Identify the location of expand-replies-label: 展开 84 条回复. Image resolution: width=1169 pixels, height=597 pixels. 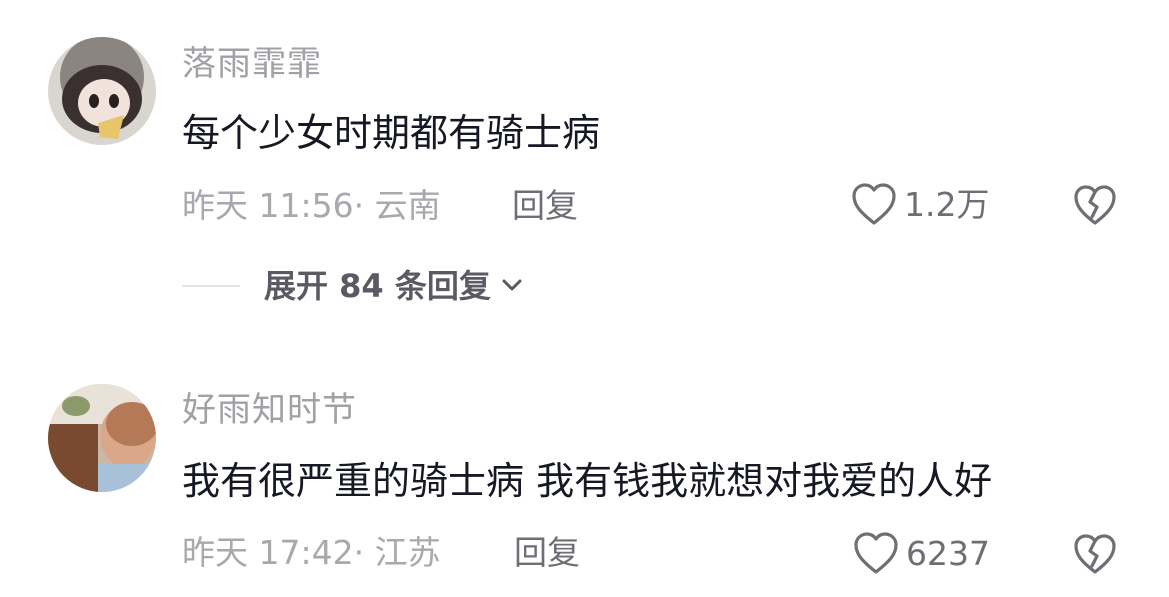
(377, 286).